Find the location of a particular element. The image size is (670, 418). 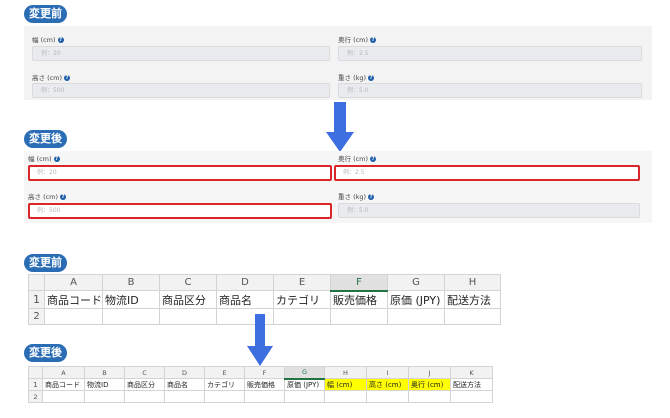

column-header: K is located at coordinates (471, 372).